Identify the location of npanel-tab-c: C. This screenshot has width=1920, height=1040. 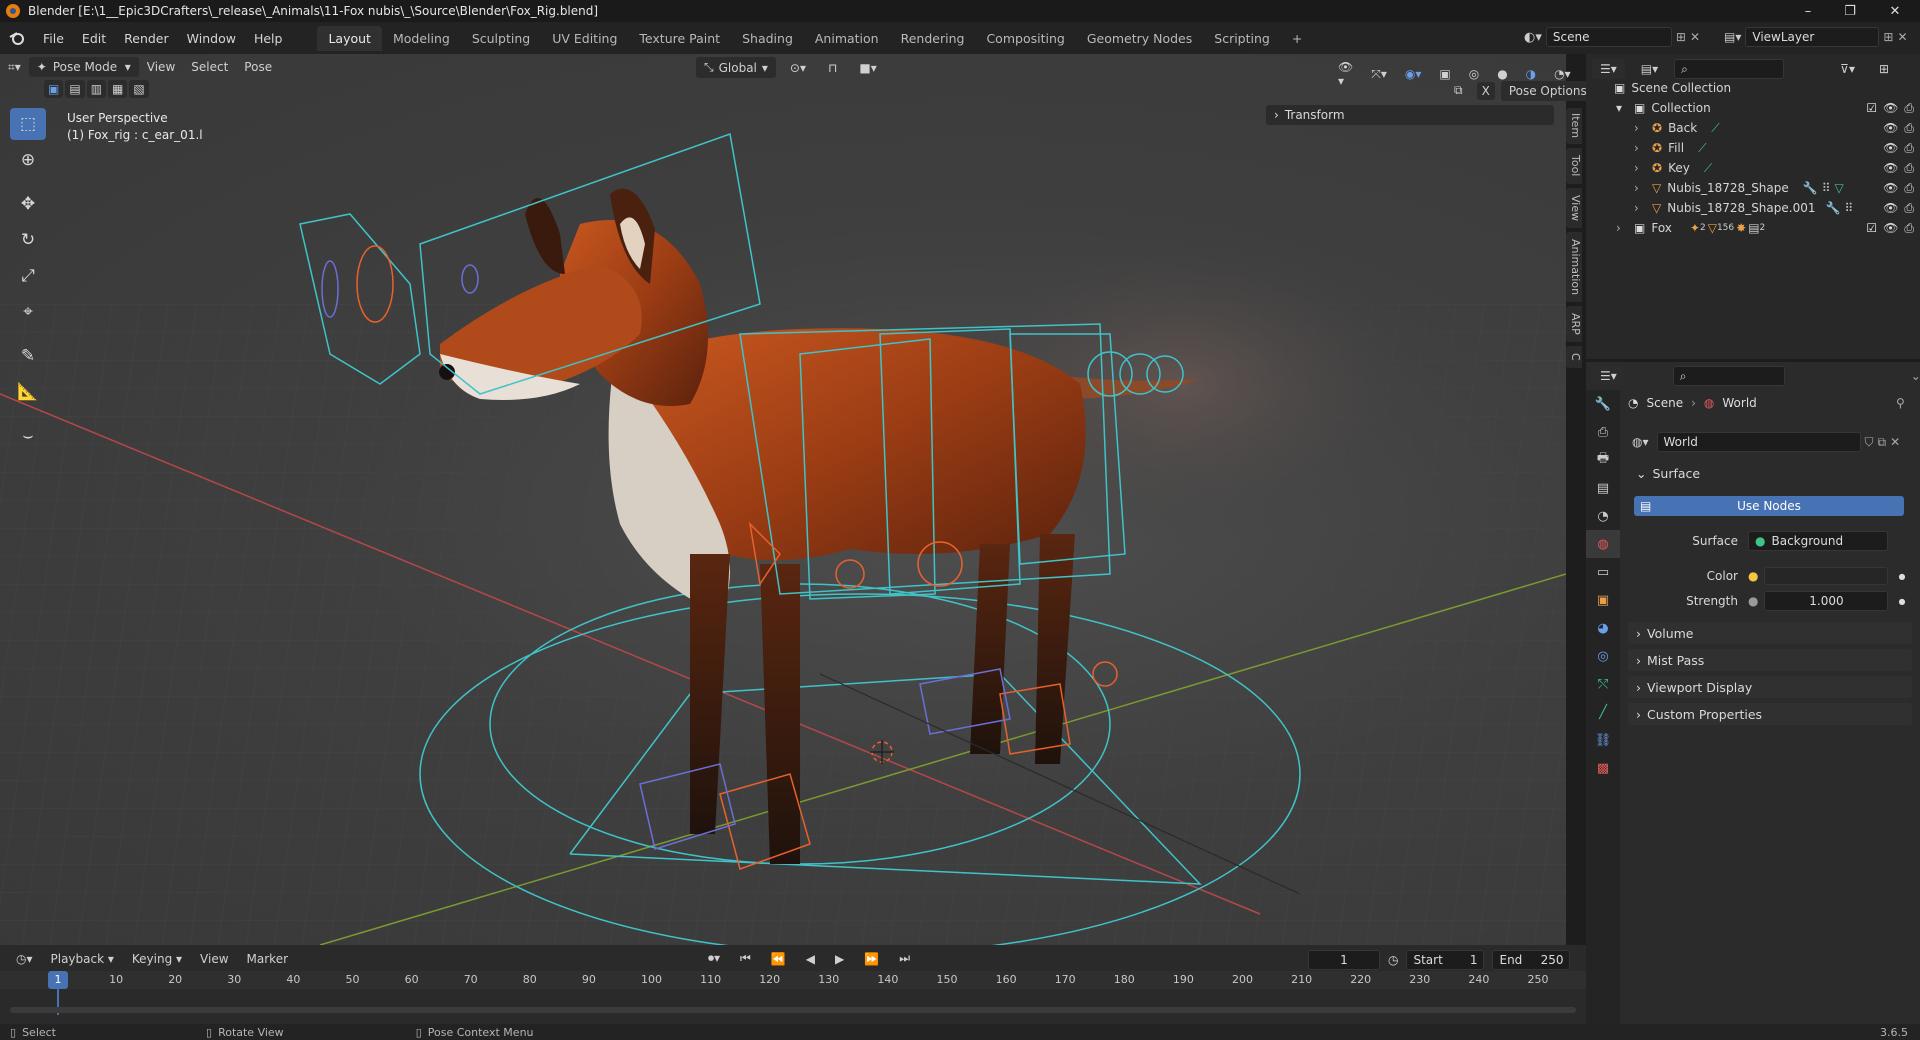
(1574, 357).